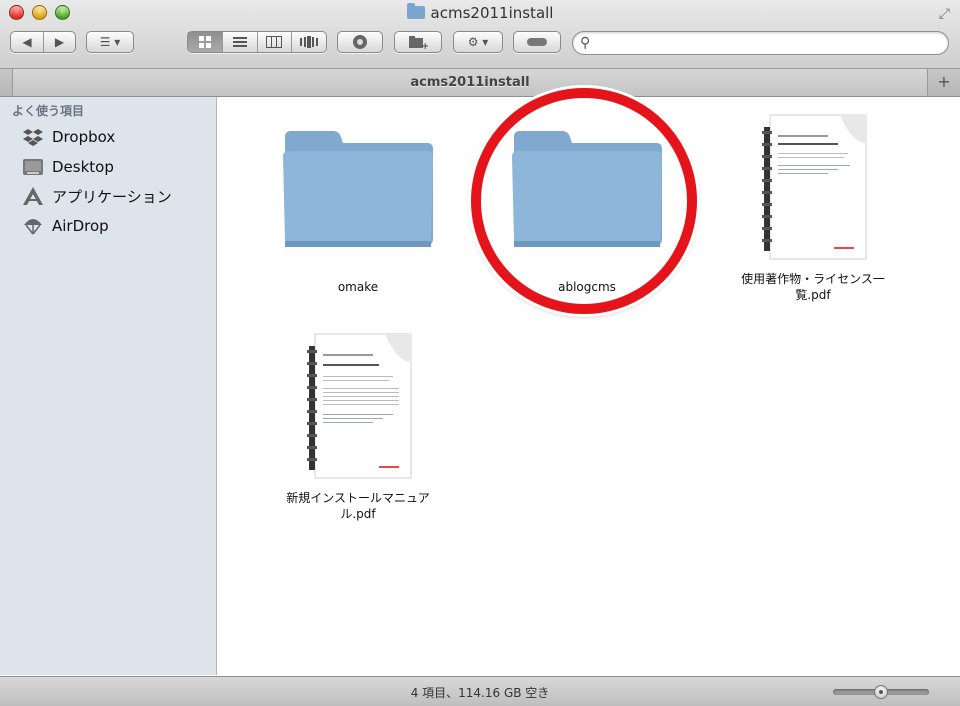 The height and width of the screenshot is (706, 960). What do you see at coordinates (358, 514) in the screenshot?
I see `file-name-line: ル.pdf` at bounding box center [358, 514].